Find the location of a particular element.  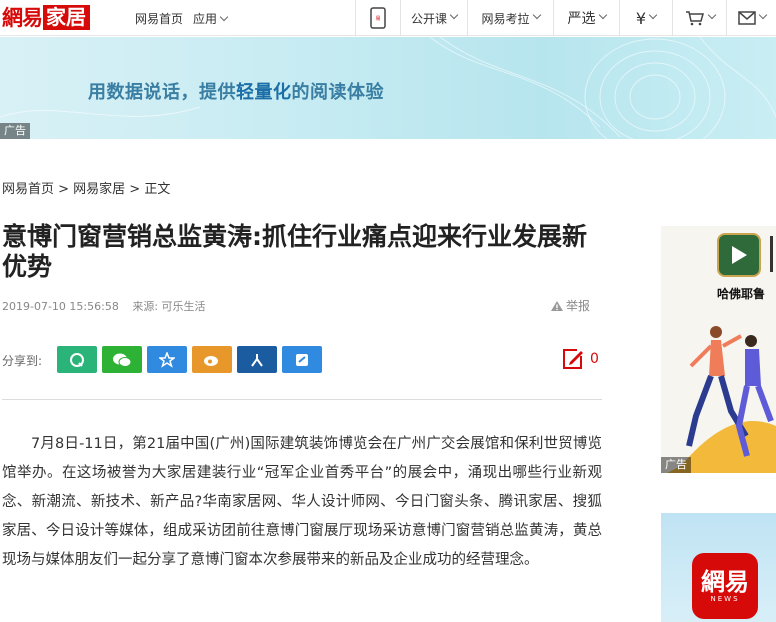

banner-slogan: 用数据说话，提供轻量化的阅读体验 is located at coordinates (236, 91).